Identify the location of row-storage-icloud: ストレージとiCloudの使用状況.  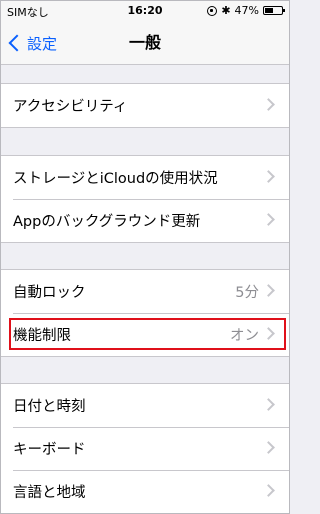
(145, 177).